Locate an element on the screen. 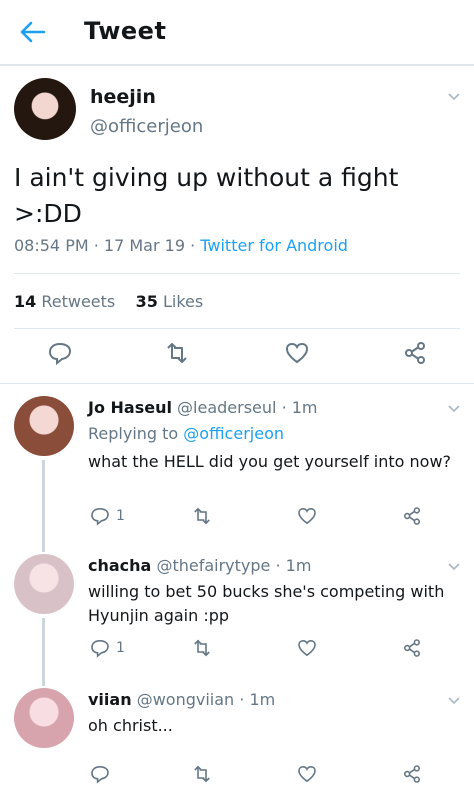 Image resolution: width=474 pixels, height=800 pixels. replying-prefix: Replying to is located at coordinates (133, 433).